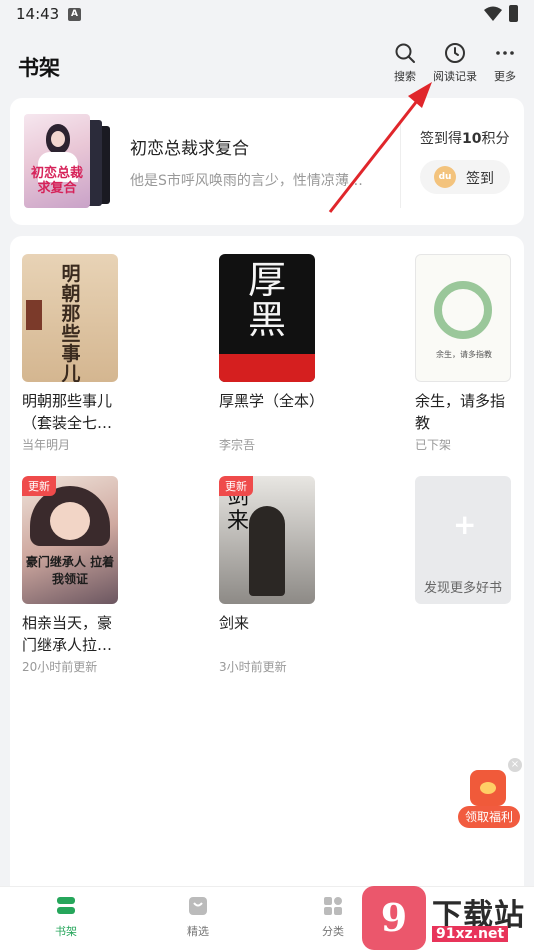 Image resolution: width=534 pixels, height=950 pixels. What do you see at coordinates (267, 63) in the screenshot?
I see `top-bar: 书架 搜索 阅读记录 更多` at bounding box center [267, 63].